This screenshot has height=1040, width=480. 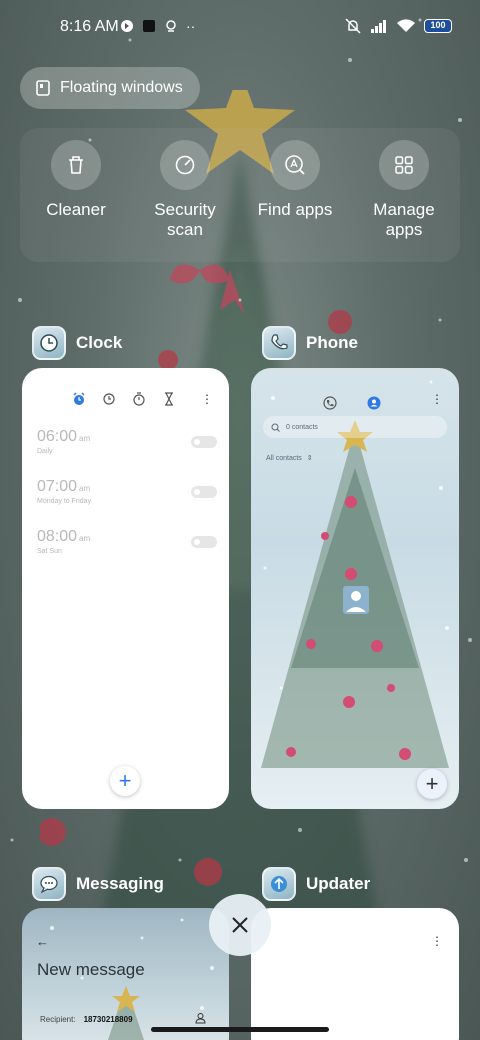 I want to click on security-scan-button: Security scan, so click(x=185, y=190).